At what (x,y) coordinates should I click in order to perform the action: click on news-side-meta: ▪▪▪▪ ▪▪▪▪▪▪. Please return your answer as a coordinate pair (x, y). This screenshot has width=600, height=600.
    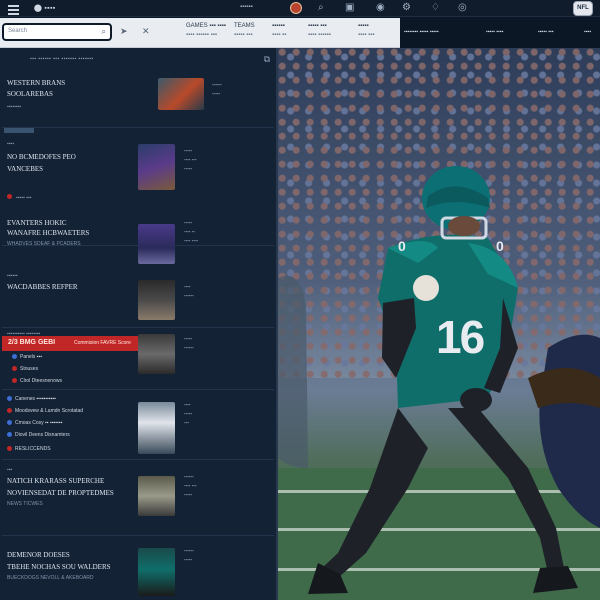
    Looking at the image, I should click on (189, 291).